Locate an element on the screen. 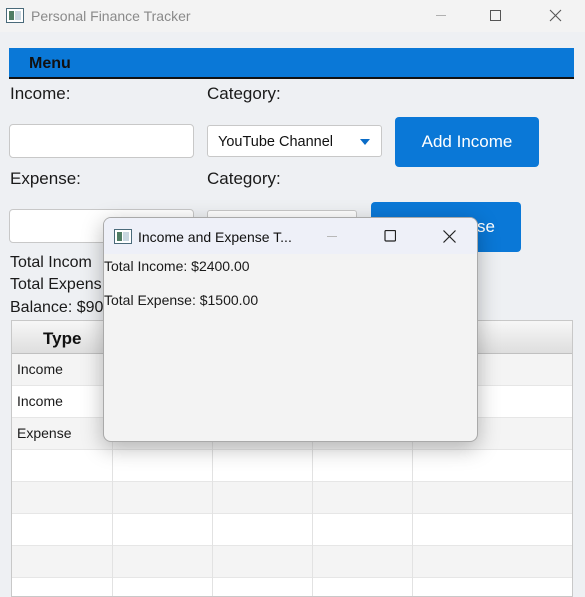 Image resolution: width=585 pixels, height=597 pixels. income-label: Income: is located at coordinates (40, 93).